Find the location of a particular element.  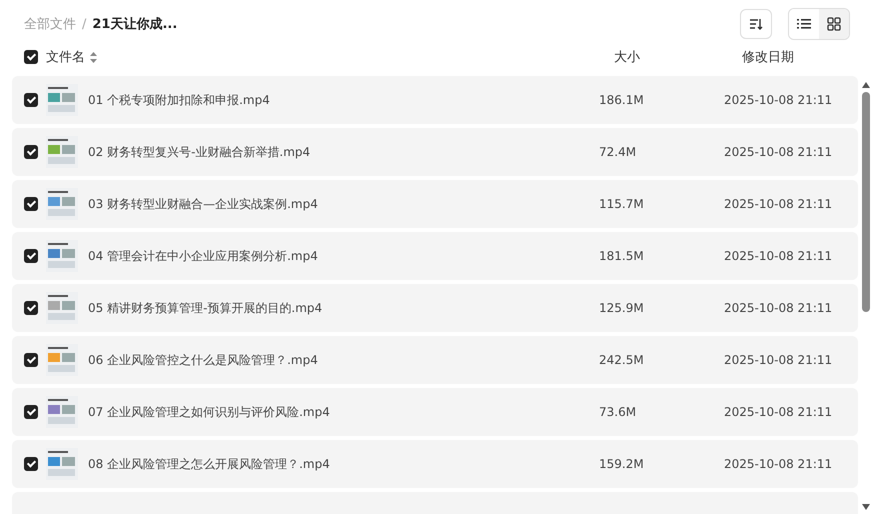

select-all-checkbox is located at coordinates (31, 57).